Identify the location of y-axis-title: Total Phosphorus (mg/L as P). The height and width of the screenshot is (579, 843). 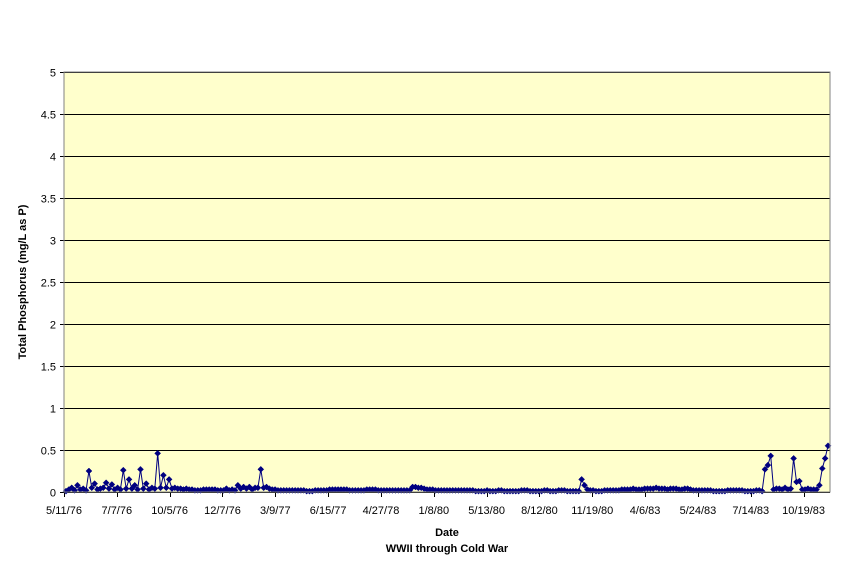
(23, 281).